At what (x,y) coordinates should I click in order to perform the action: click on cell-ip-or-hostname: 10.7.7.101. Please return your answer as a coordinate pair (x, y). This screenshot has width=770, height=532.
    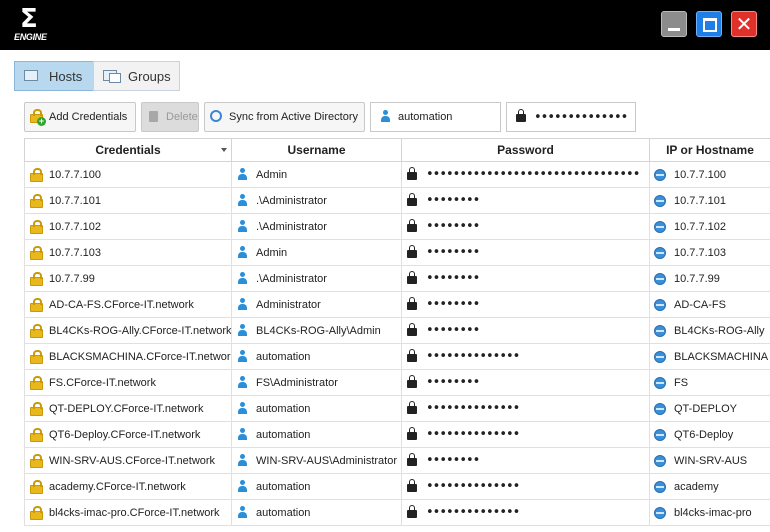
    Looking at the image, I should click on (709, 200).